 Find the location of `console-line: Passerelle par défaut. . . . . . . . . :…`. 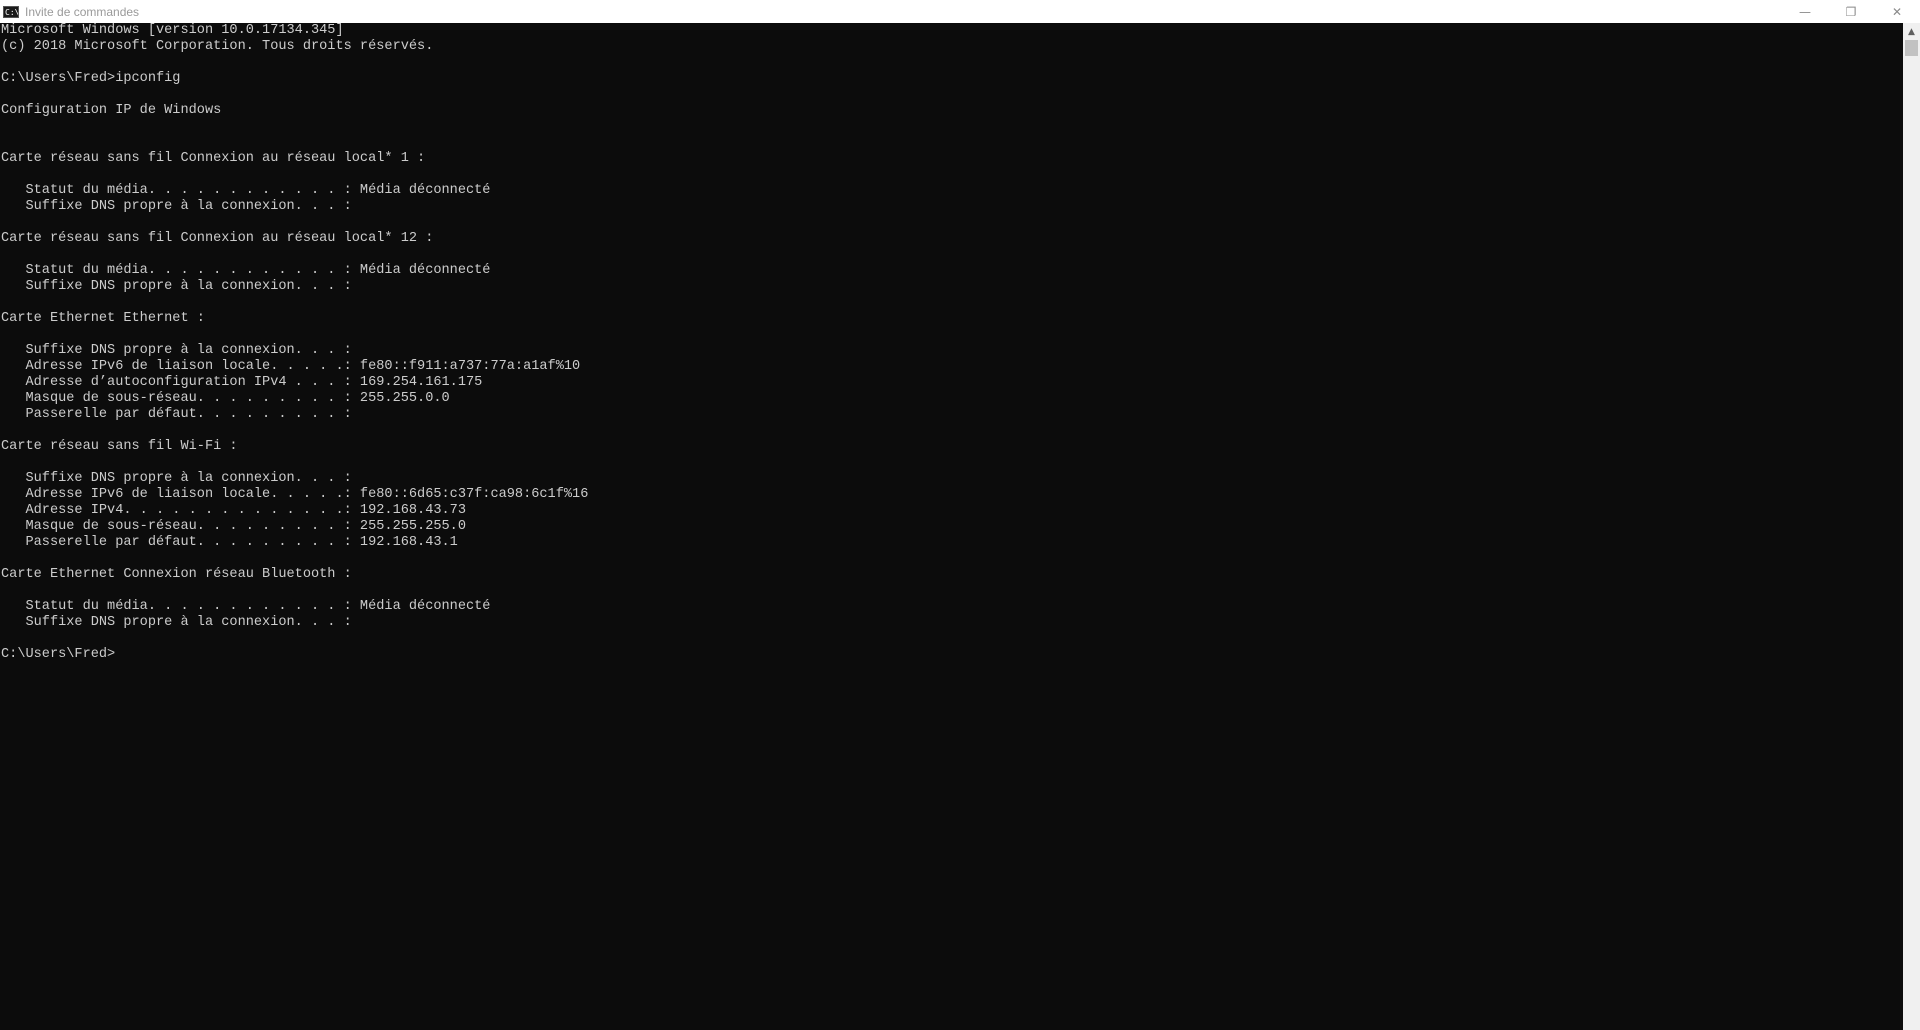

console-line: Passerelle par défaut. . . . . . . . . :… is located at coordinates (229, 542).